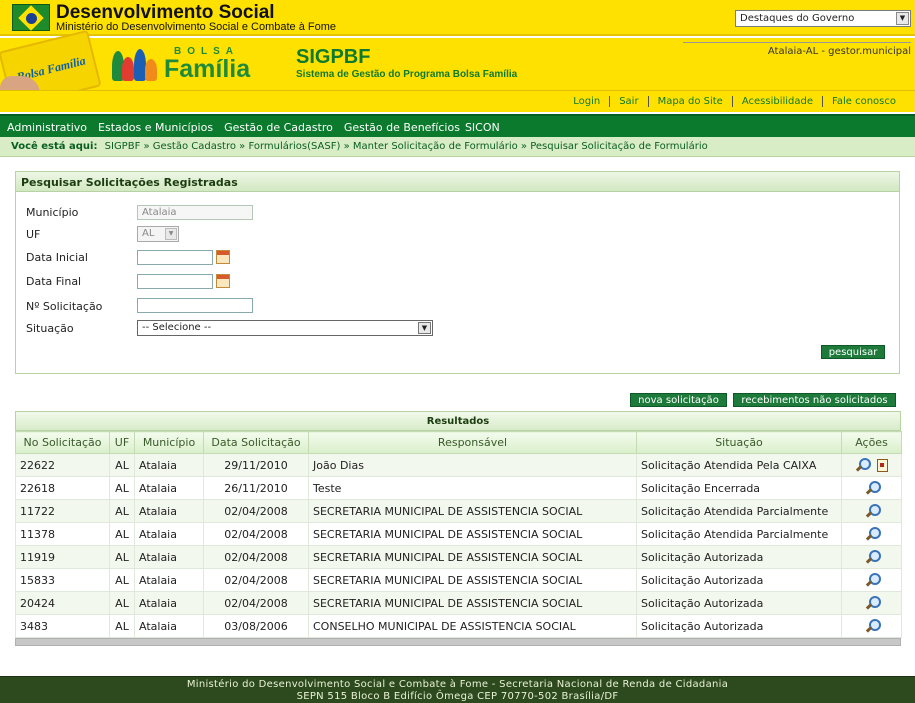  I want to click on uf-select: AL ▼, so click(158, 234).